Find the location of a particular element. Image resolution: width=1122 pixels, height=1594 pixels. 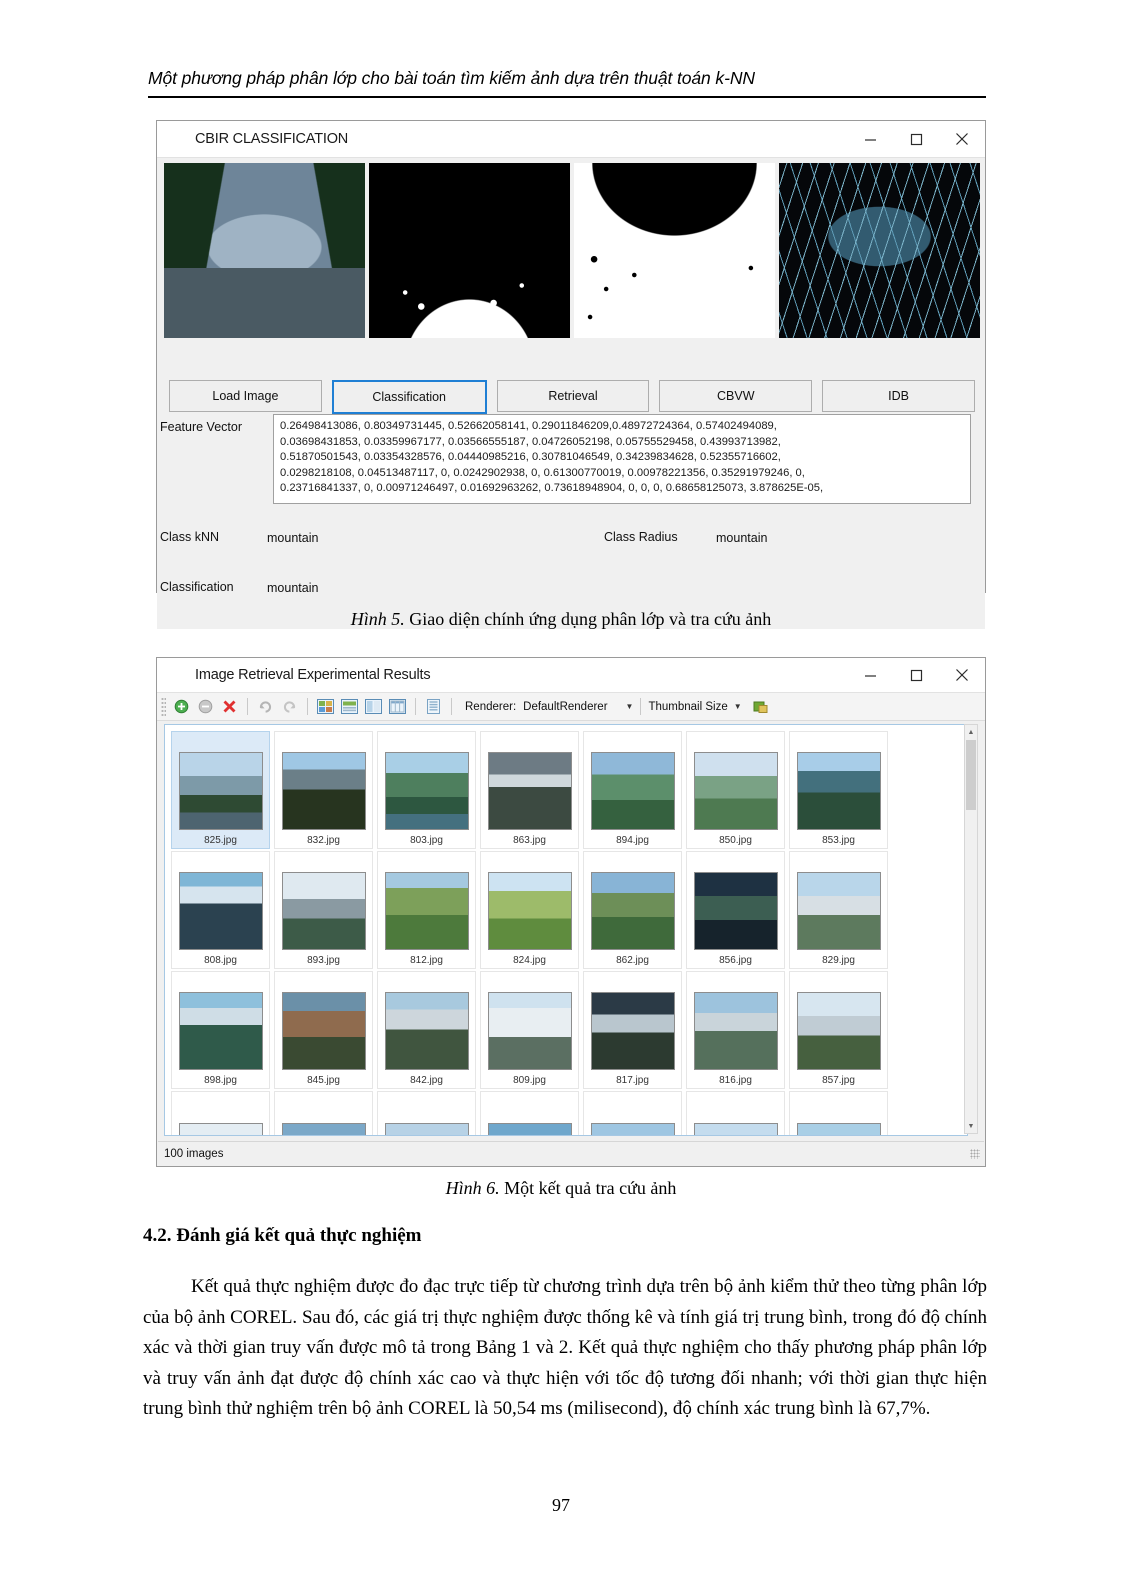

list-item: 825.jpg is located at coordinates (220, 790).